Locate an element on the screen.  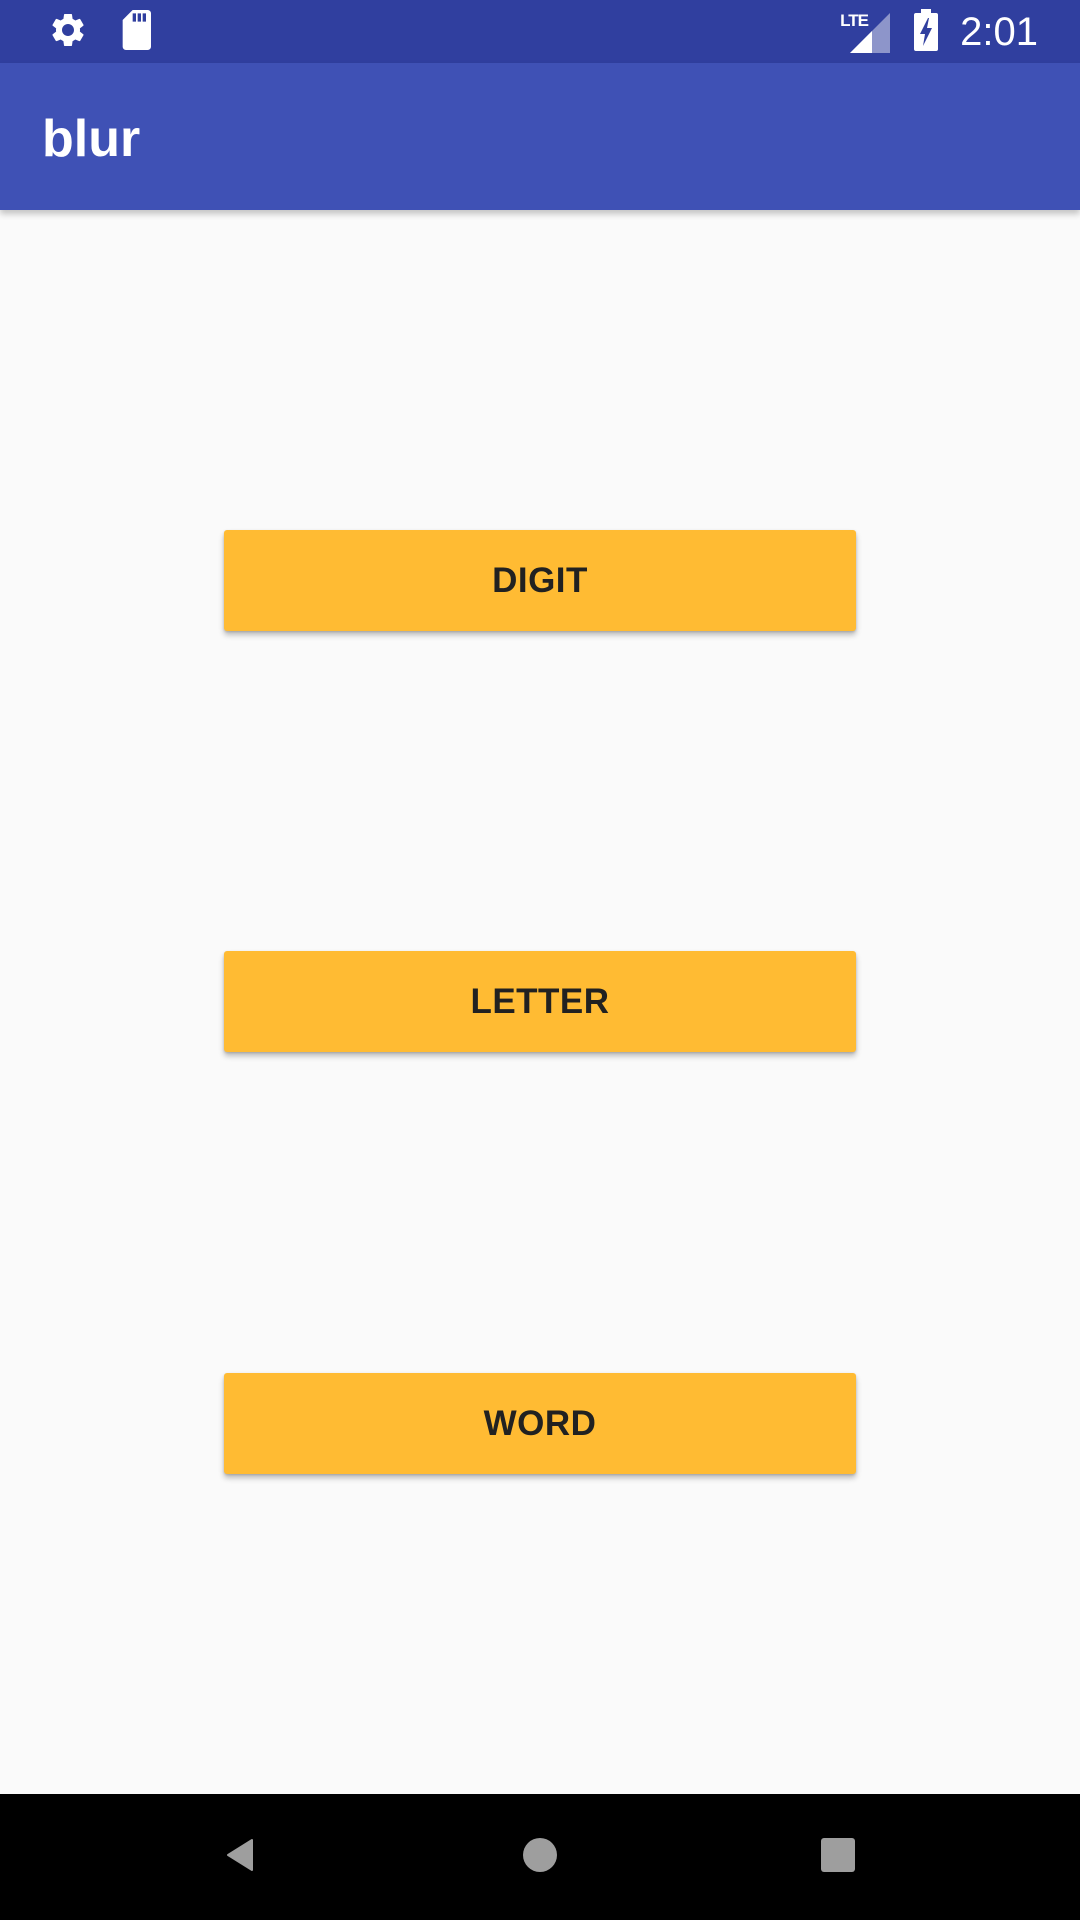
status-left-icons is located at coordinates (101, 32).